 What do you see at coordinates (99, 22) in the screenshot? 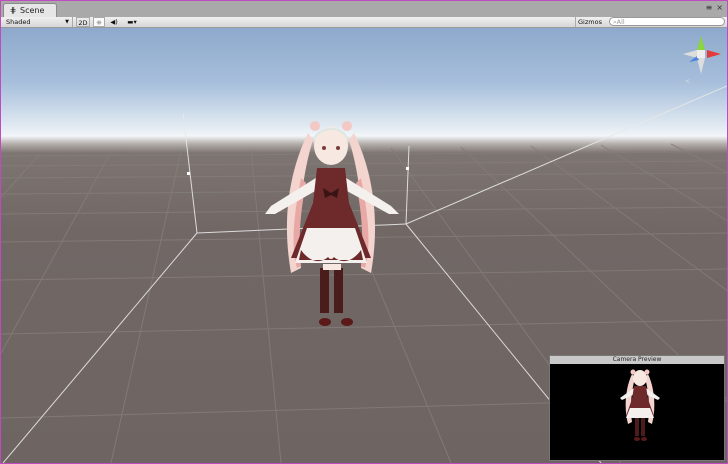
I see `lighting-toggle-icon: ☼` at bounding box center [99, 22].